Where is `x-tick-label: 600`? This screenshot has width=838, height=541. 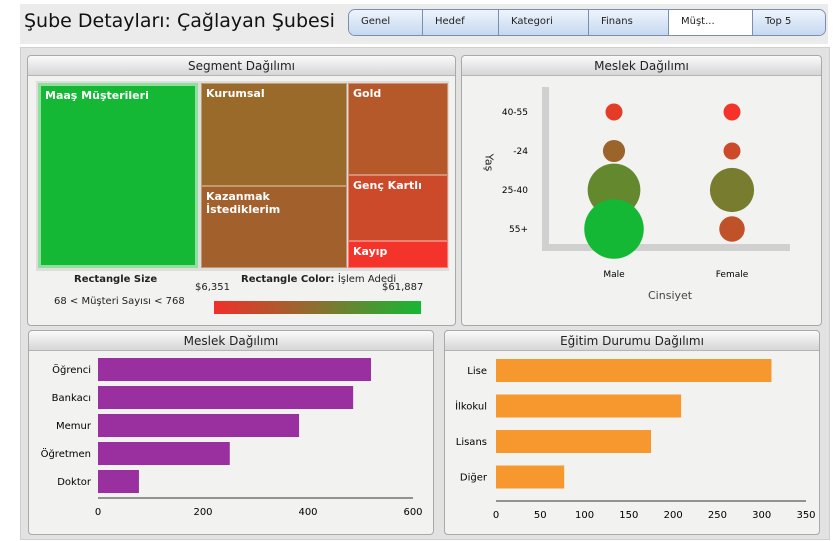 x-tick-label: 600 is located at coordinates (412, 512).